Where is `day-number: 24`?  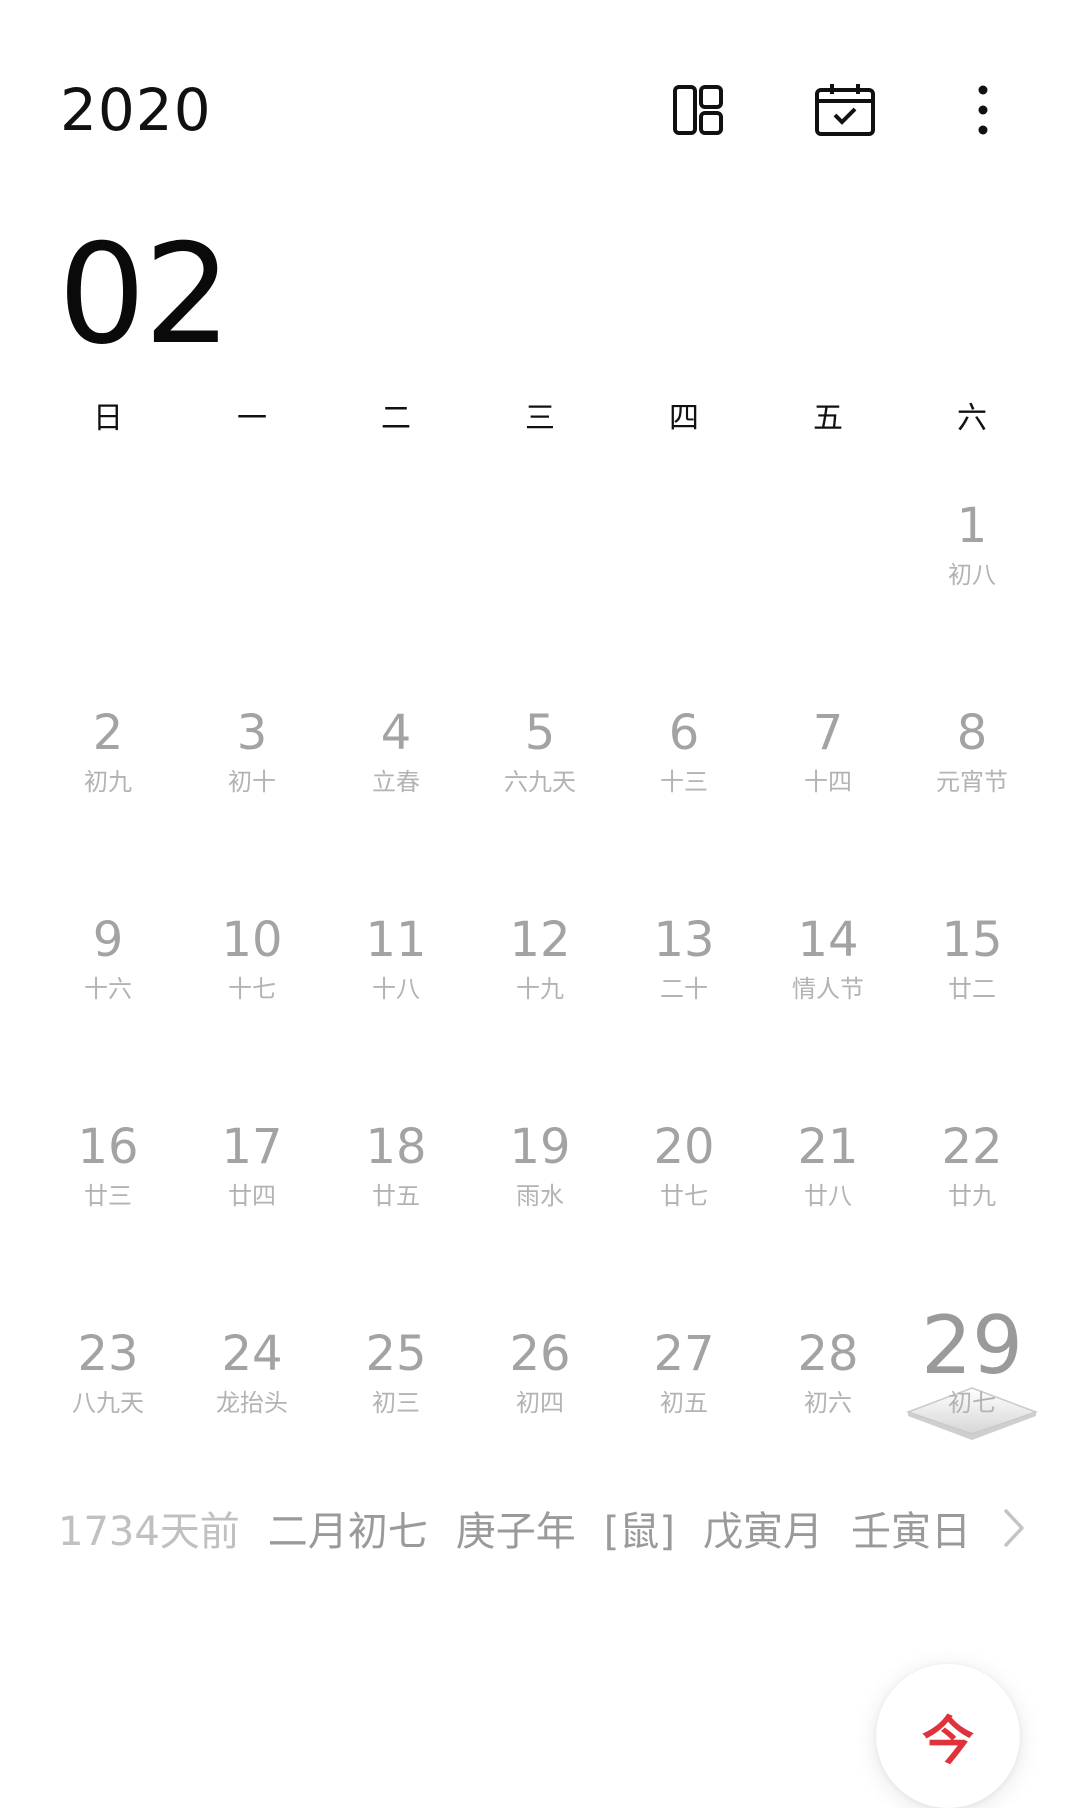
day-number: 24 is located at coordinates (252, 1354).